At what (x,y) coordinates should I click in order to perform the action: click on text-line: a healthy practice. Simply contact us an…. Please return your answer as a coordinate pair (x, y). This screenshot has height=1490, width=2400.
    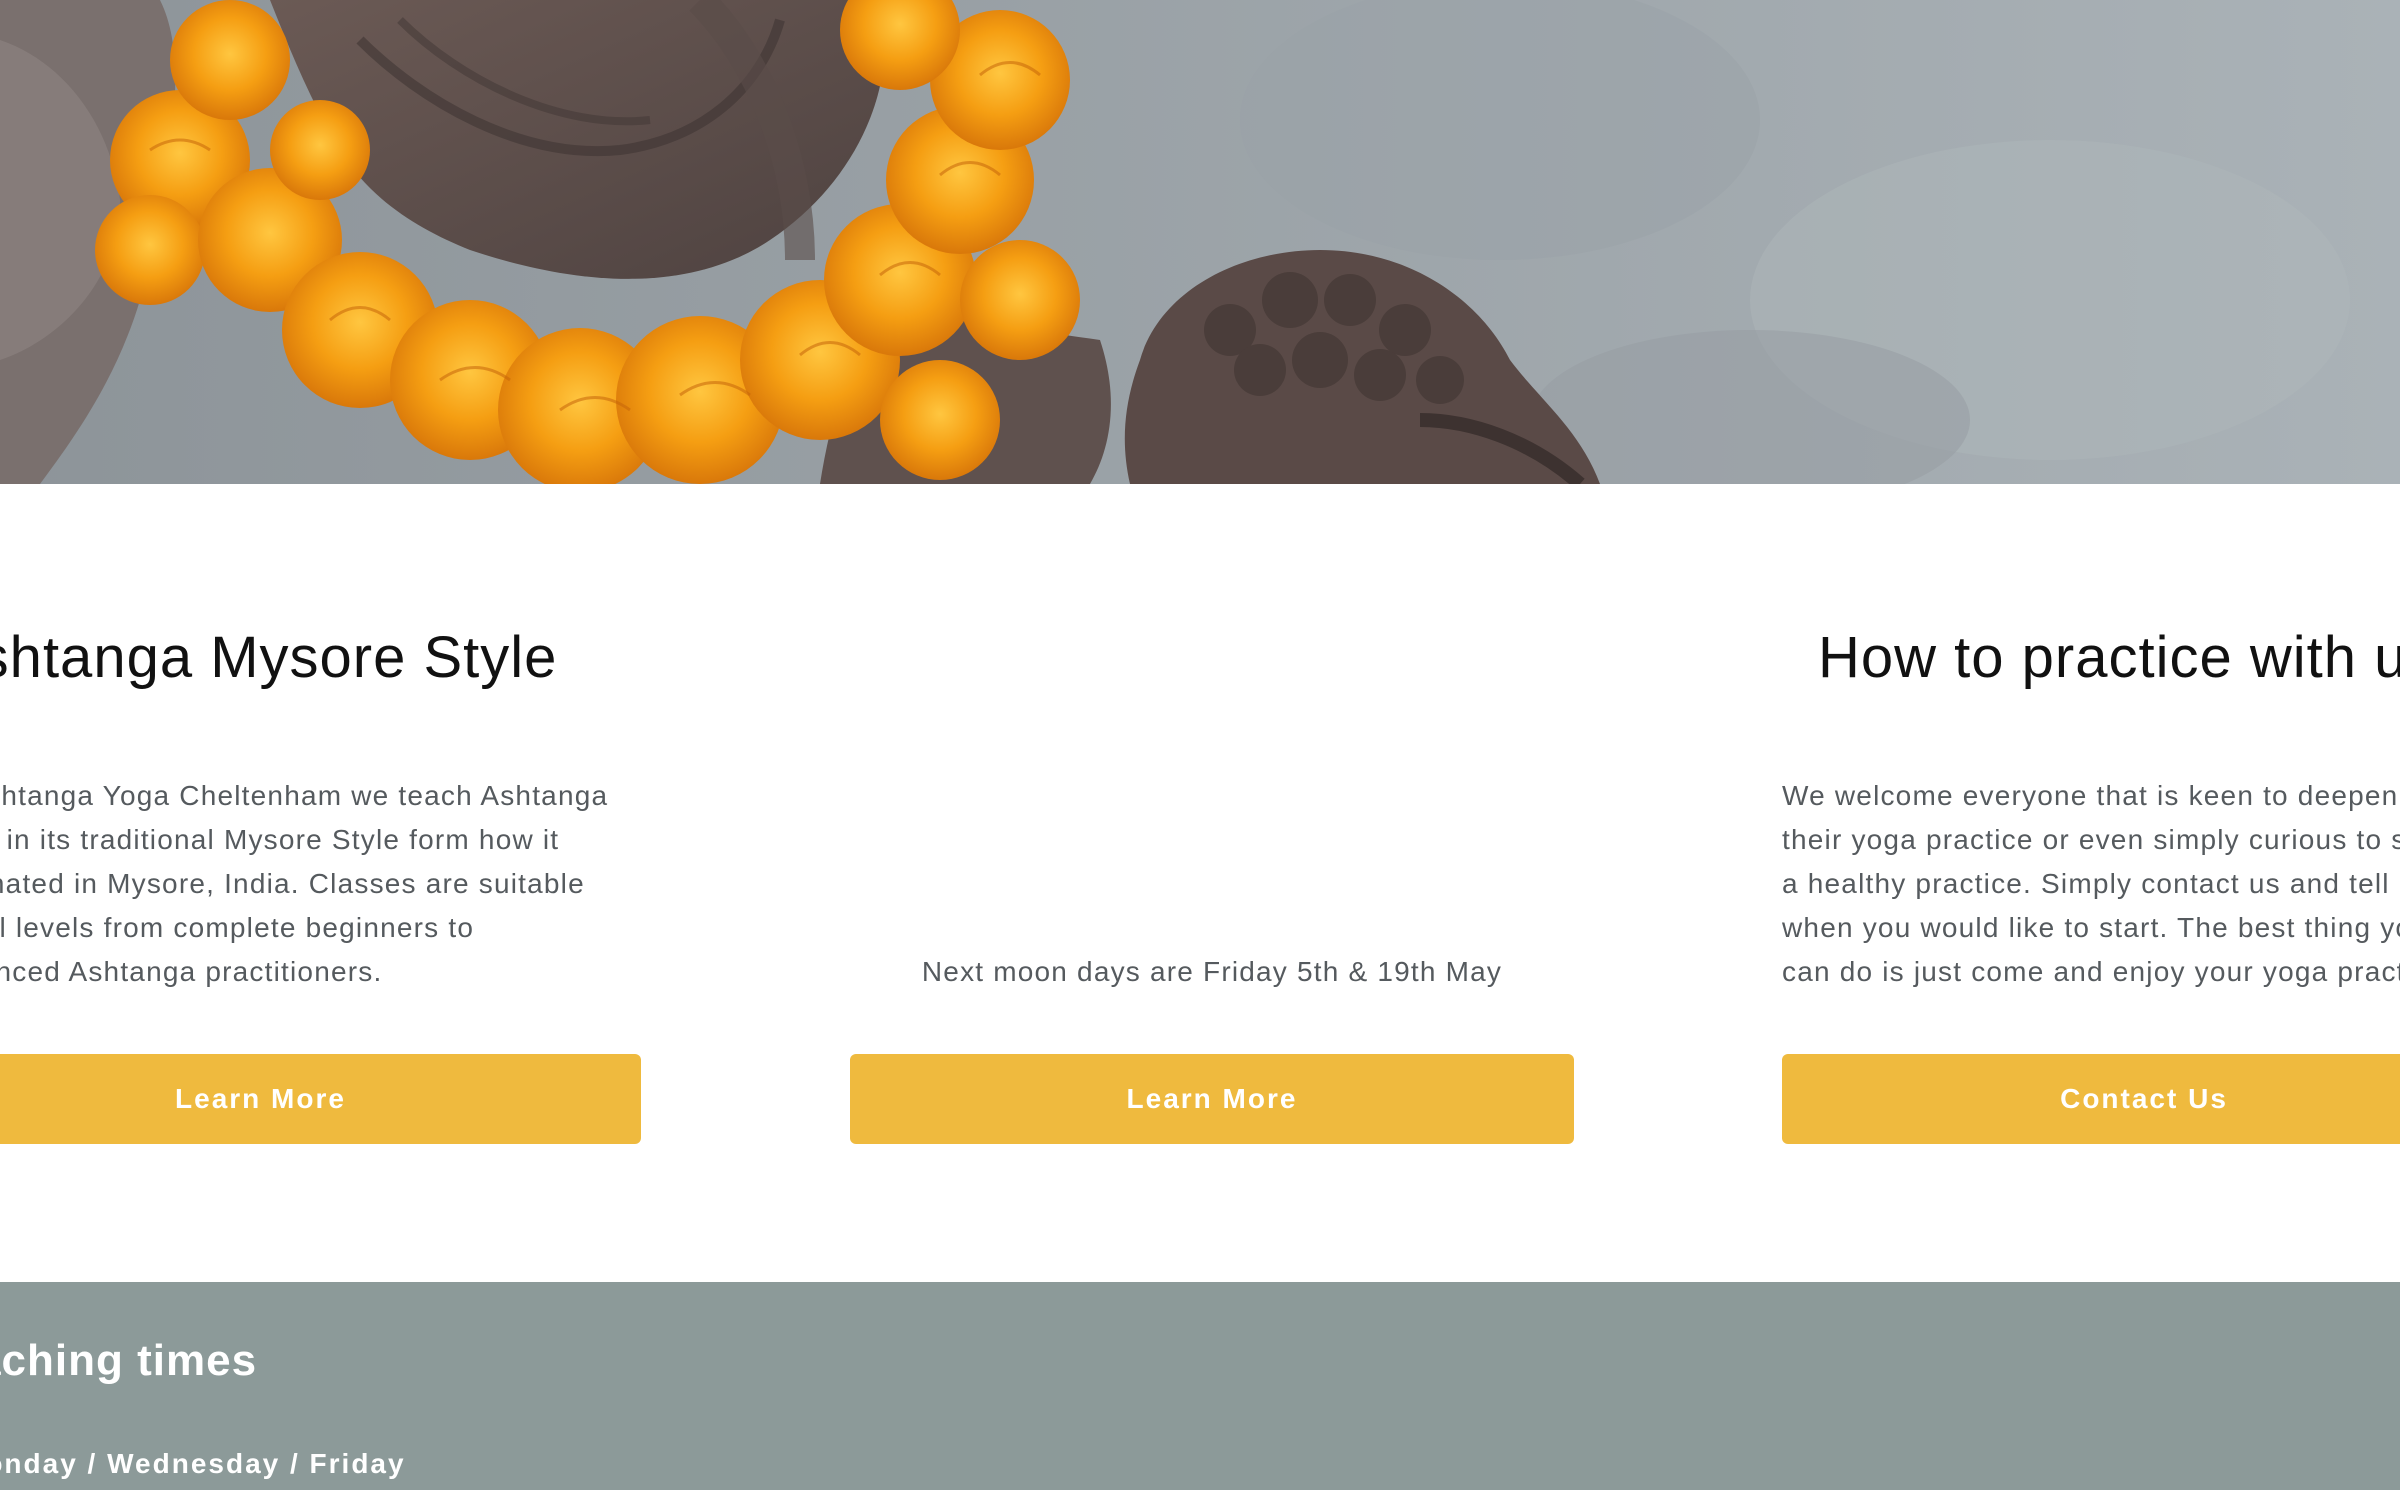
    Looking at the image, I should click on (2091, 883).